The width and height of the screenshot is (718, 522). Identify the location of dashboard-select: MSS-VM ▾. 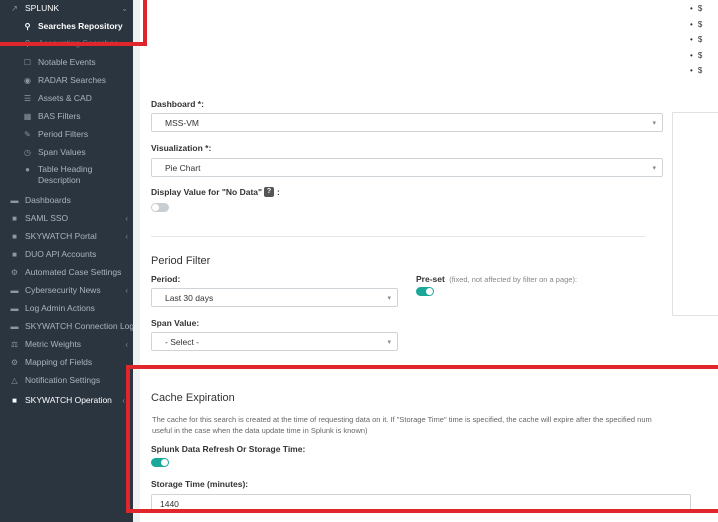
(407, 122).